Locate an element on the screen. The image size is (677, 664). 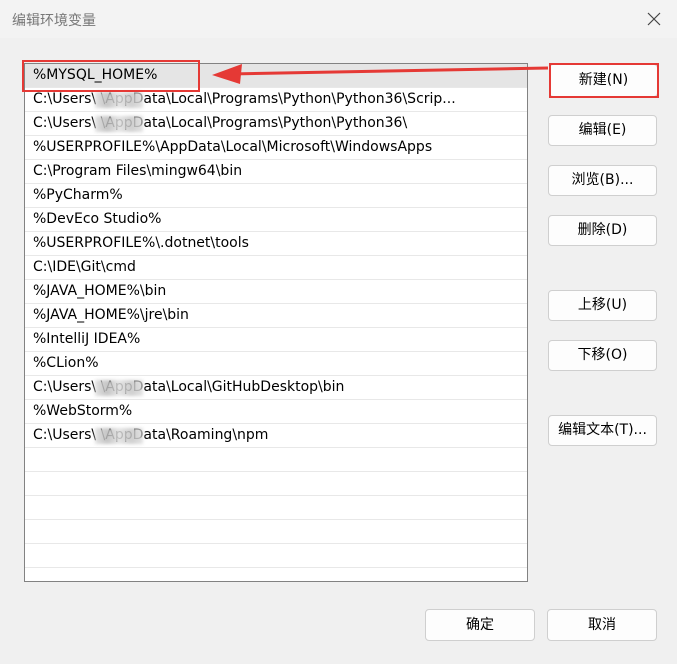
list-item-text: %CLion% is located at coordinates (66, 363).